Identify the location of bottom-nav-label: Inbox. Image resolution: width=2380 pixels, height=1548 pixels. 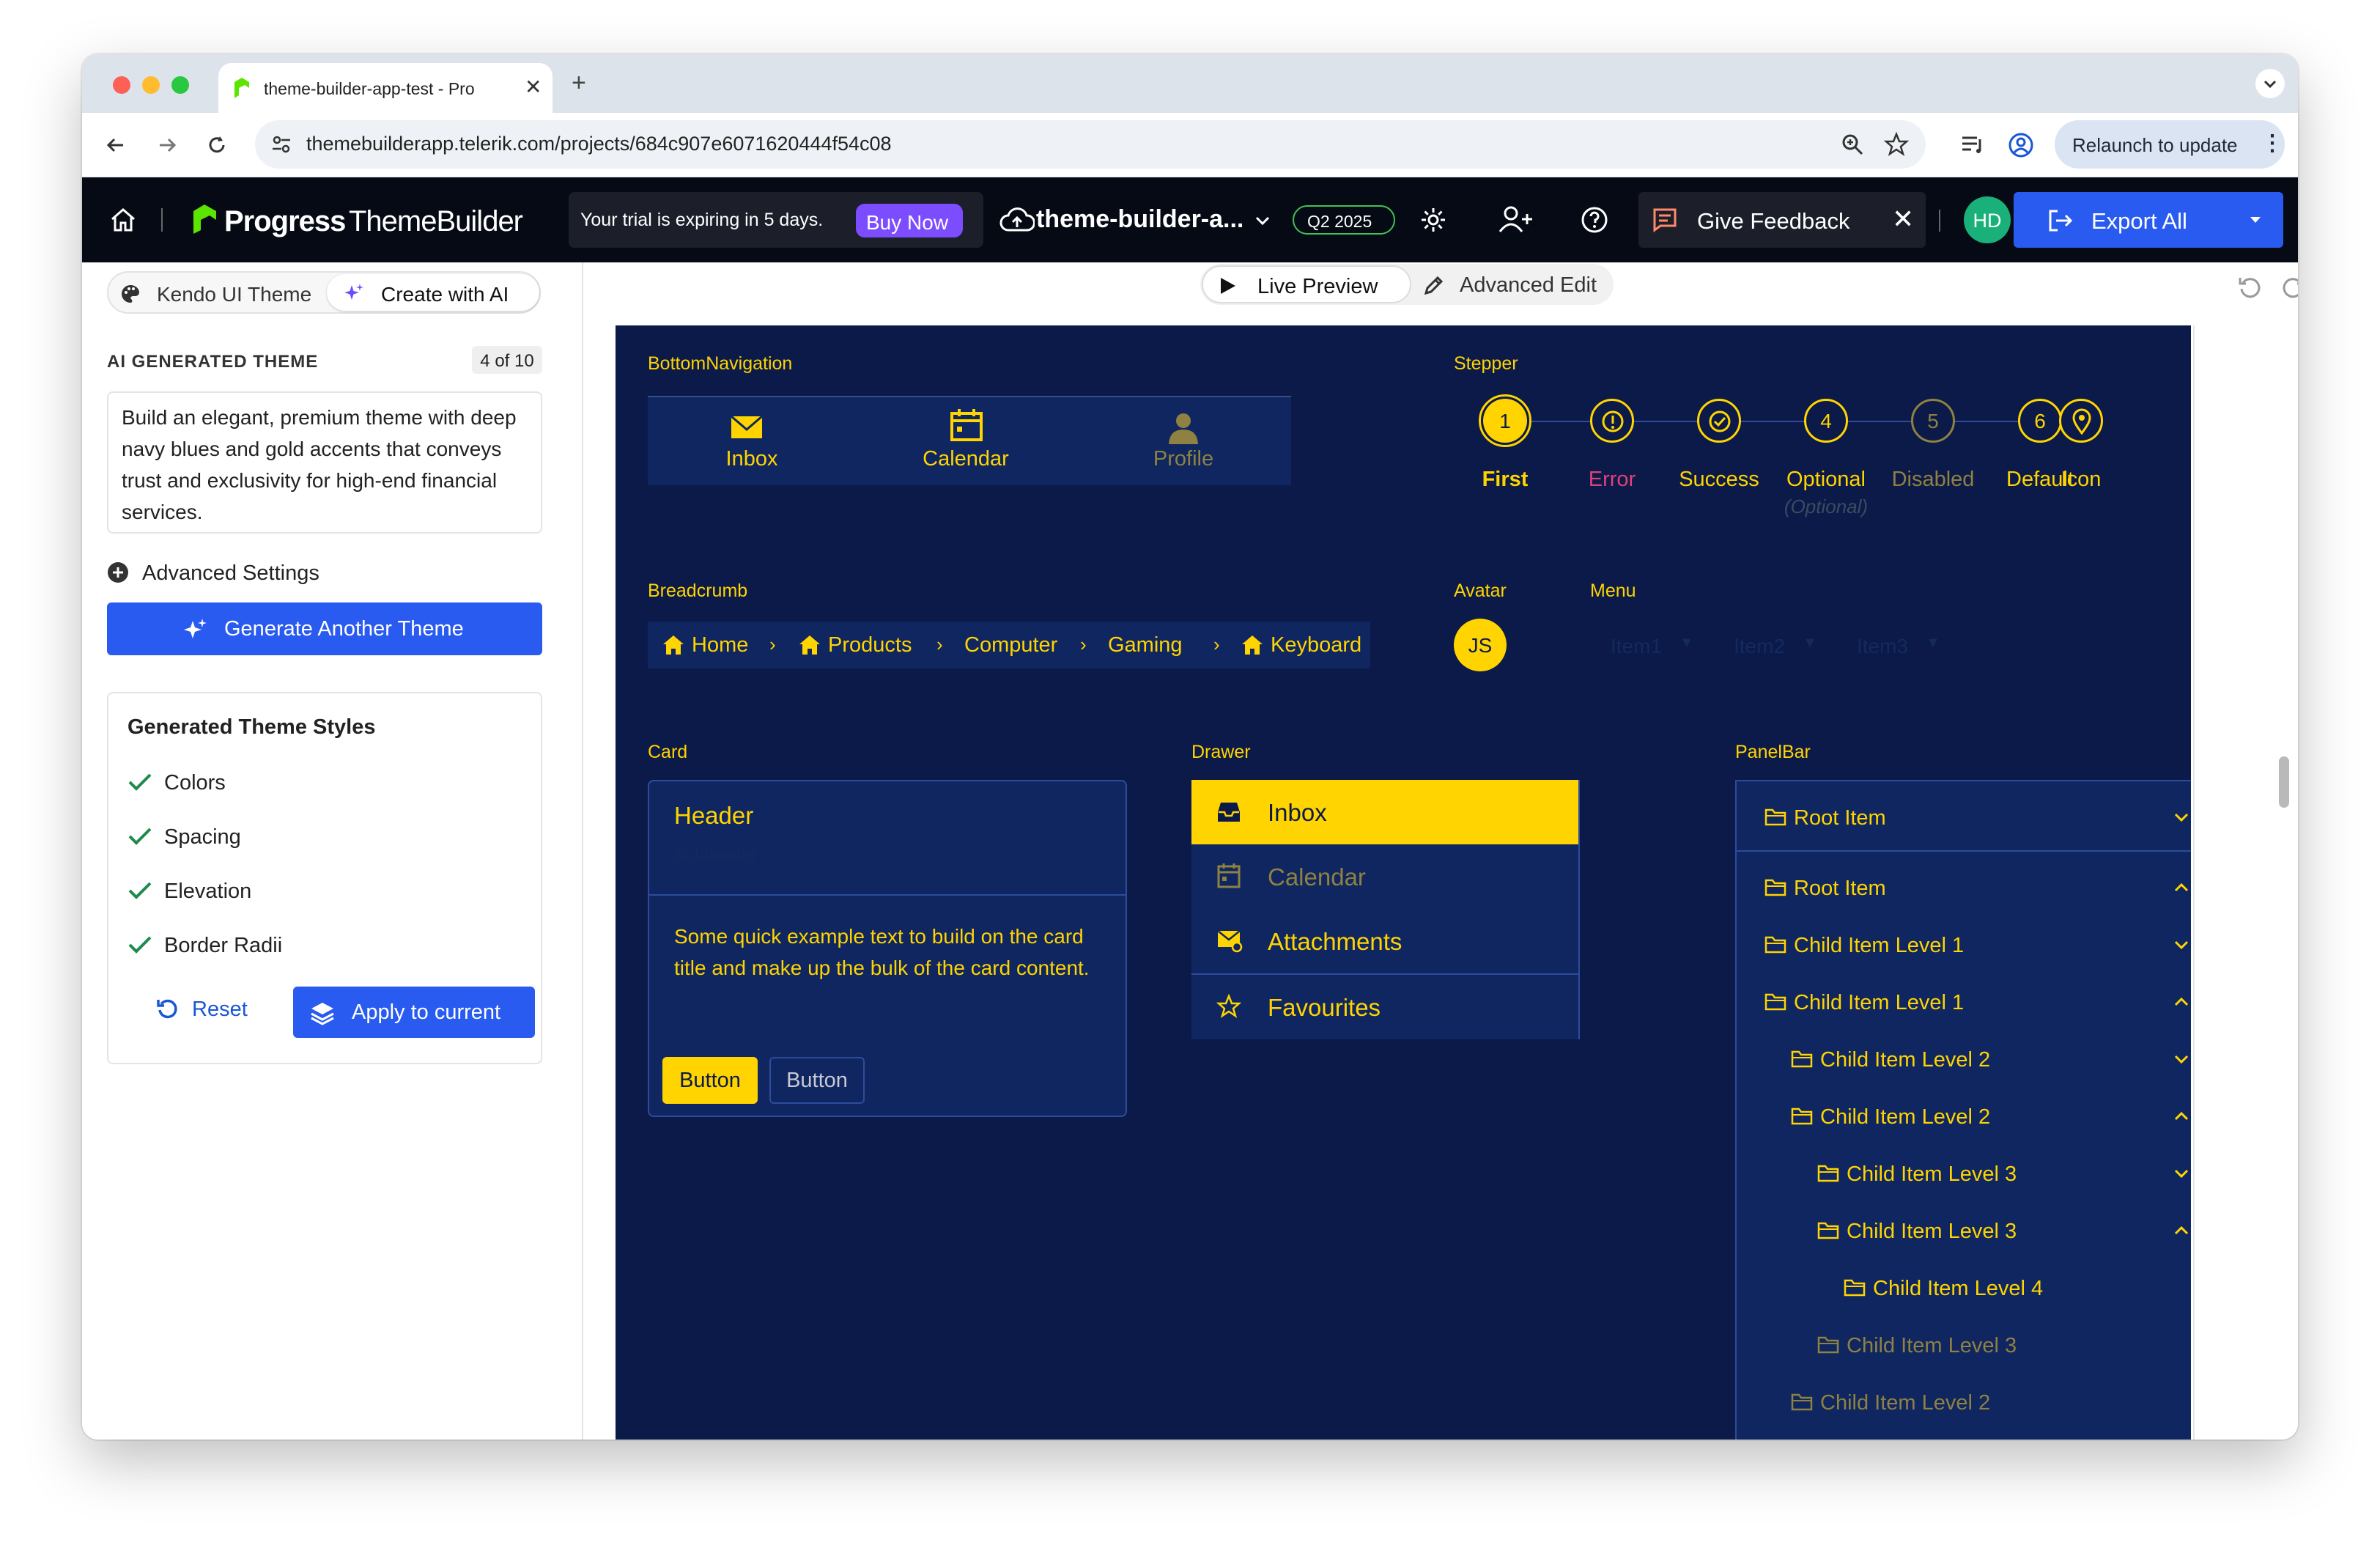
(751, 459).